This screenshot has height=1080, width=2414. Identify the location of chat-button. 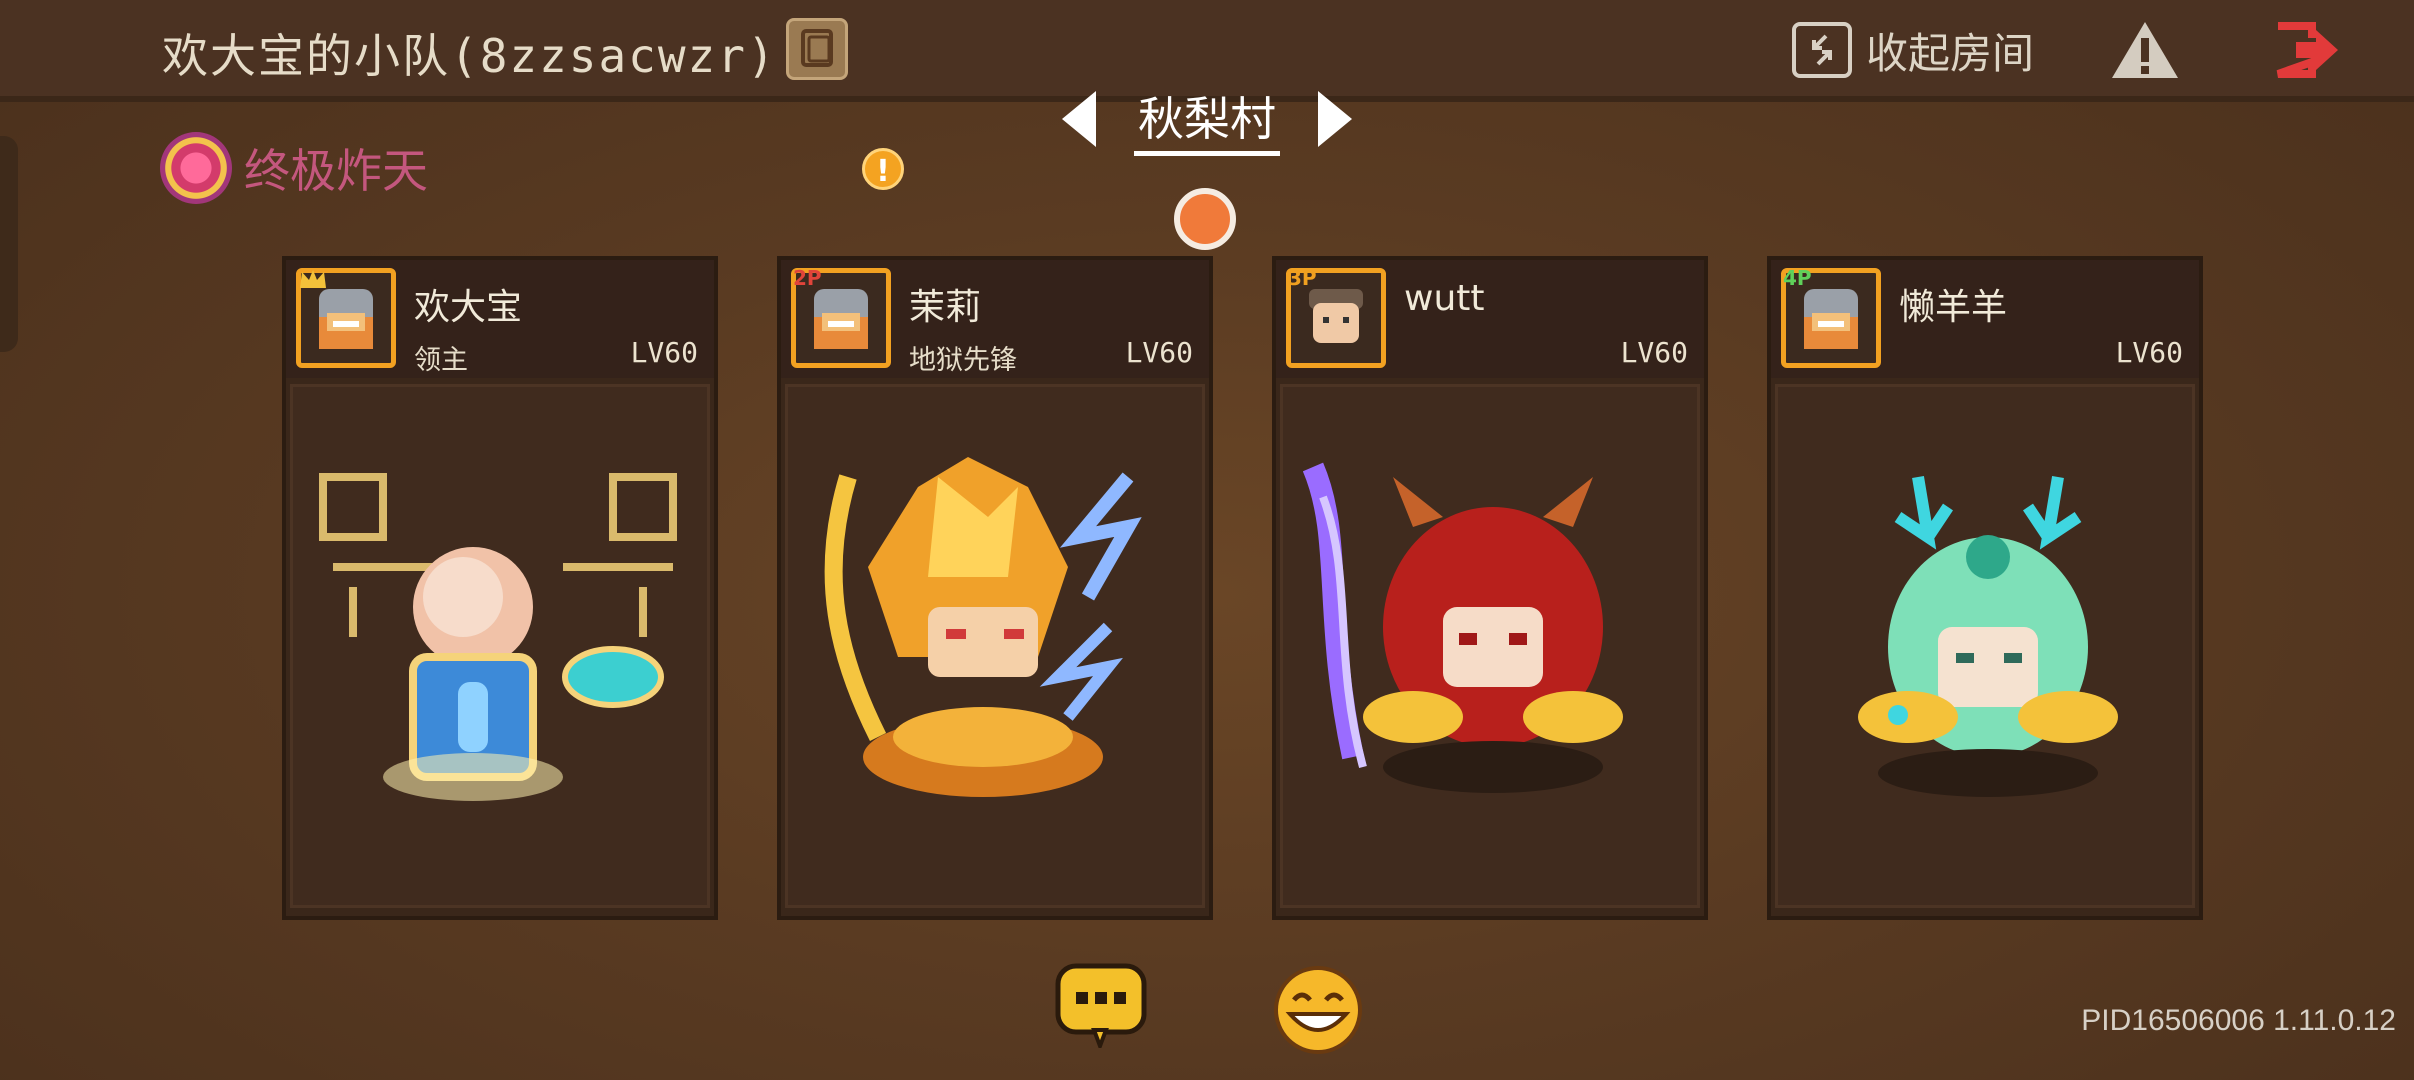
(1101, 1007).